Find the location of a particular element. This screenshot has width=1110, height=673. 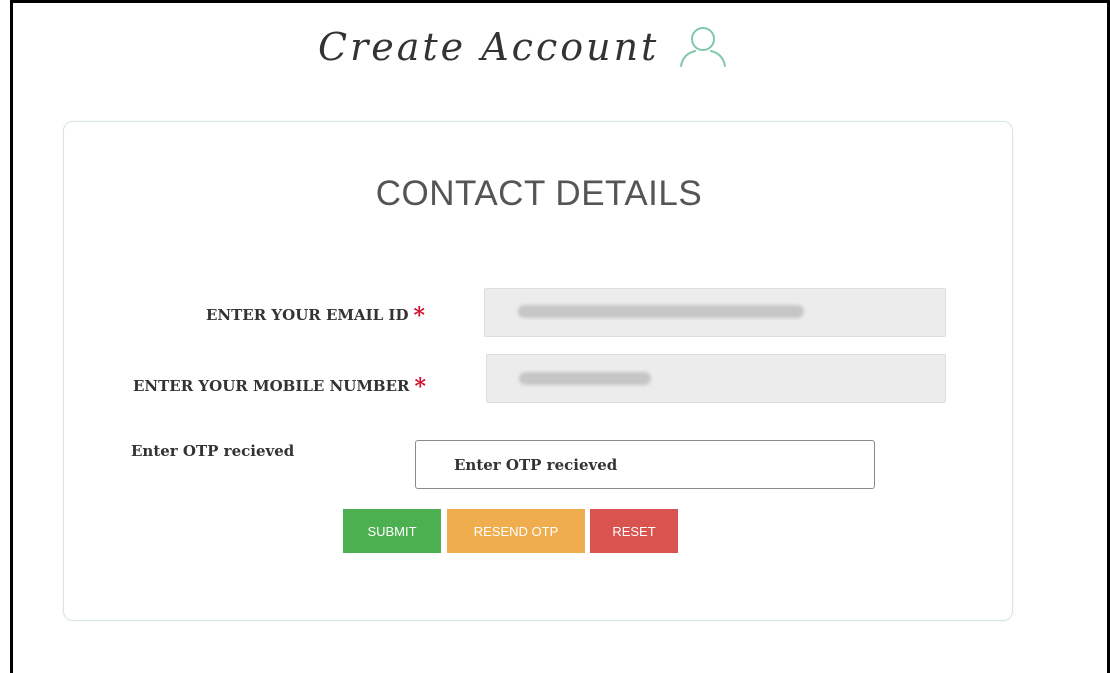

user-icon is located at coordinates (703, 47).